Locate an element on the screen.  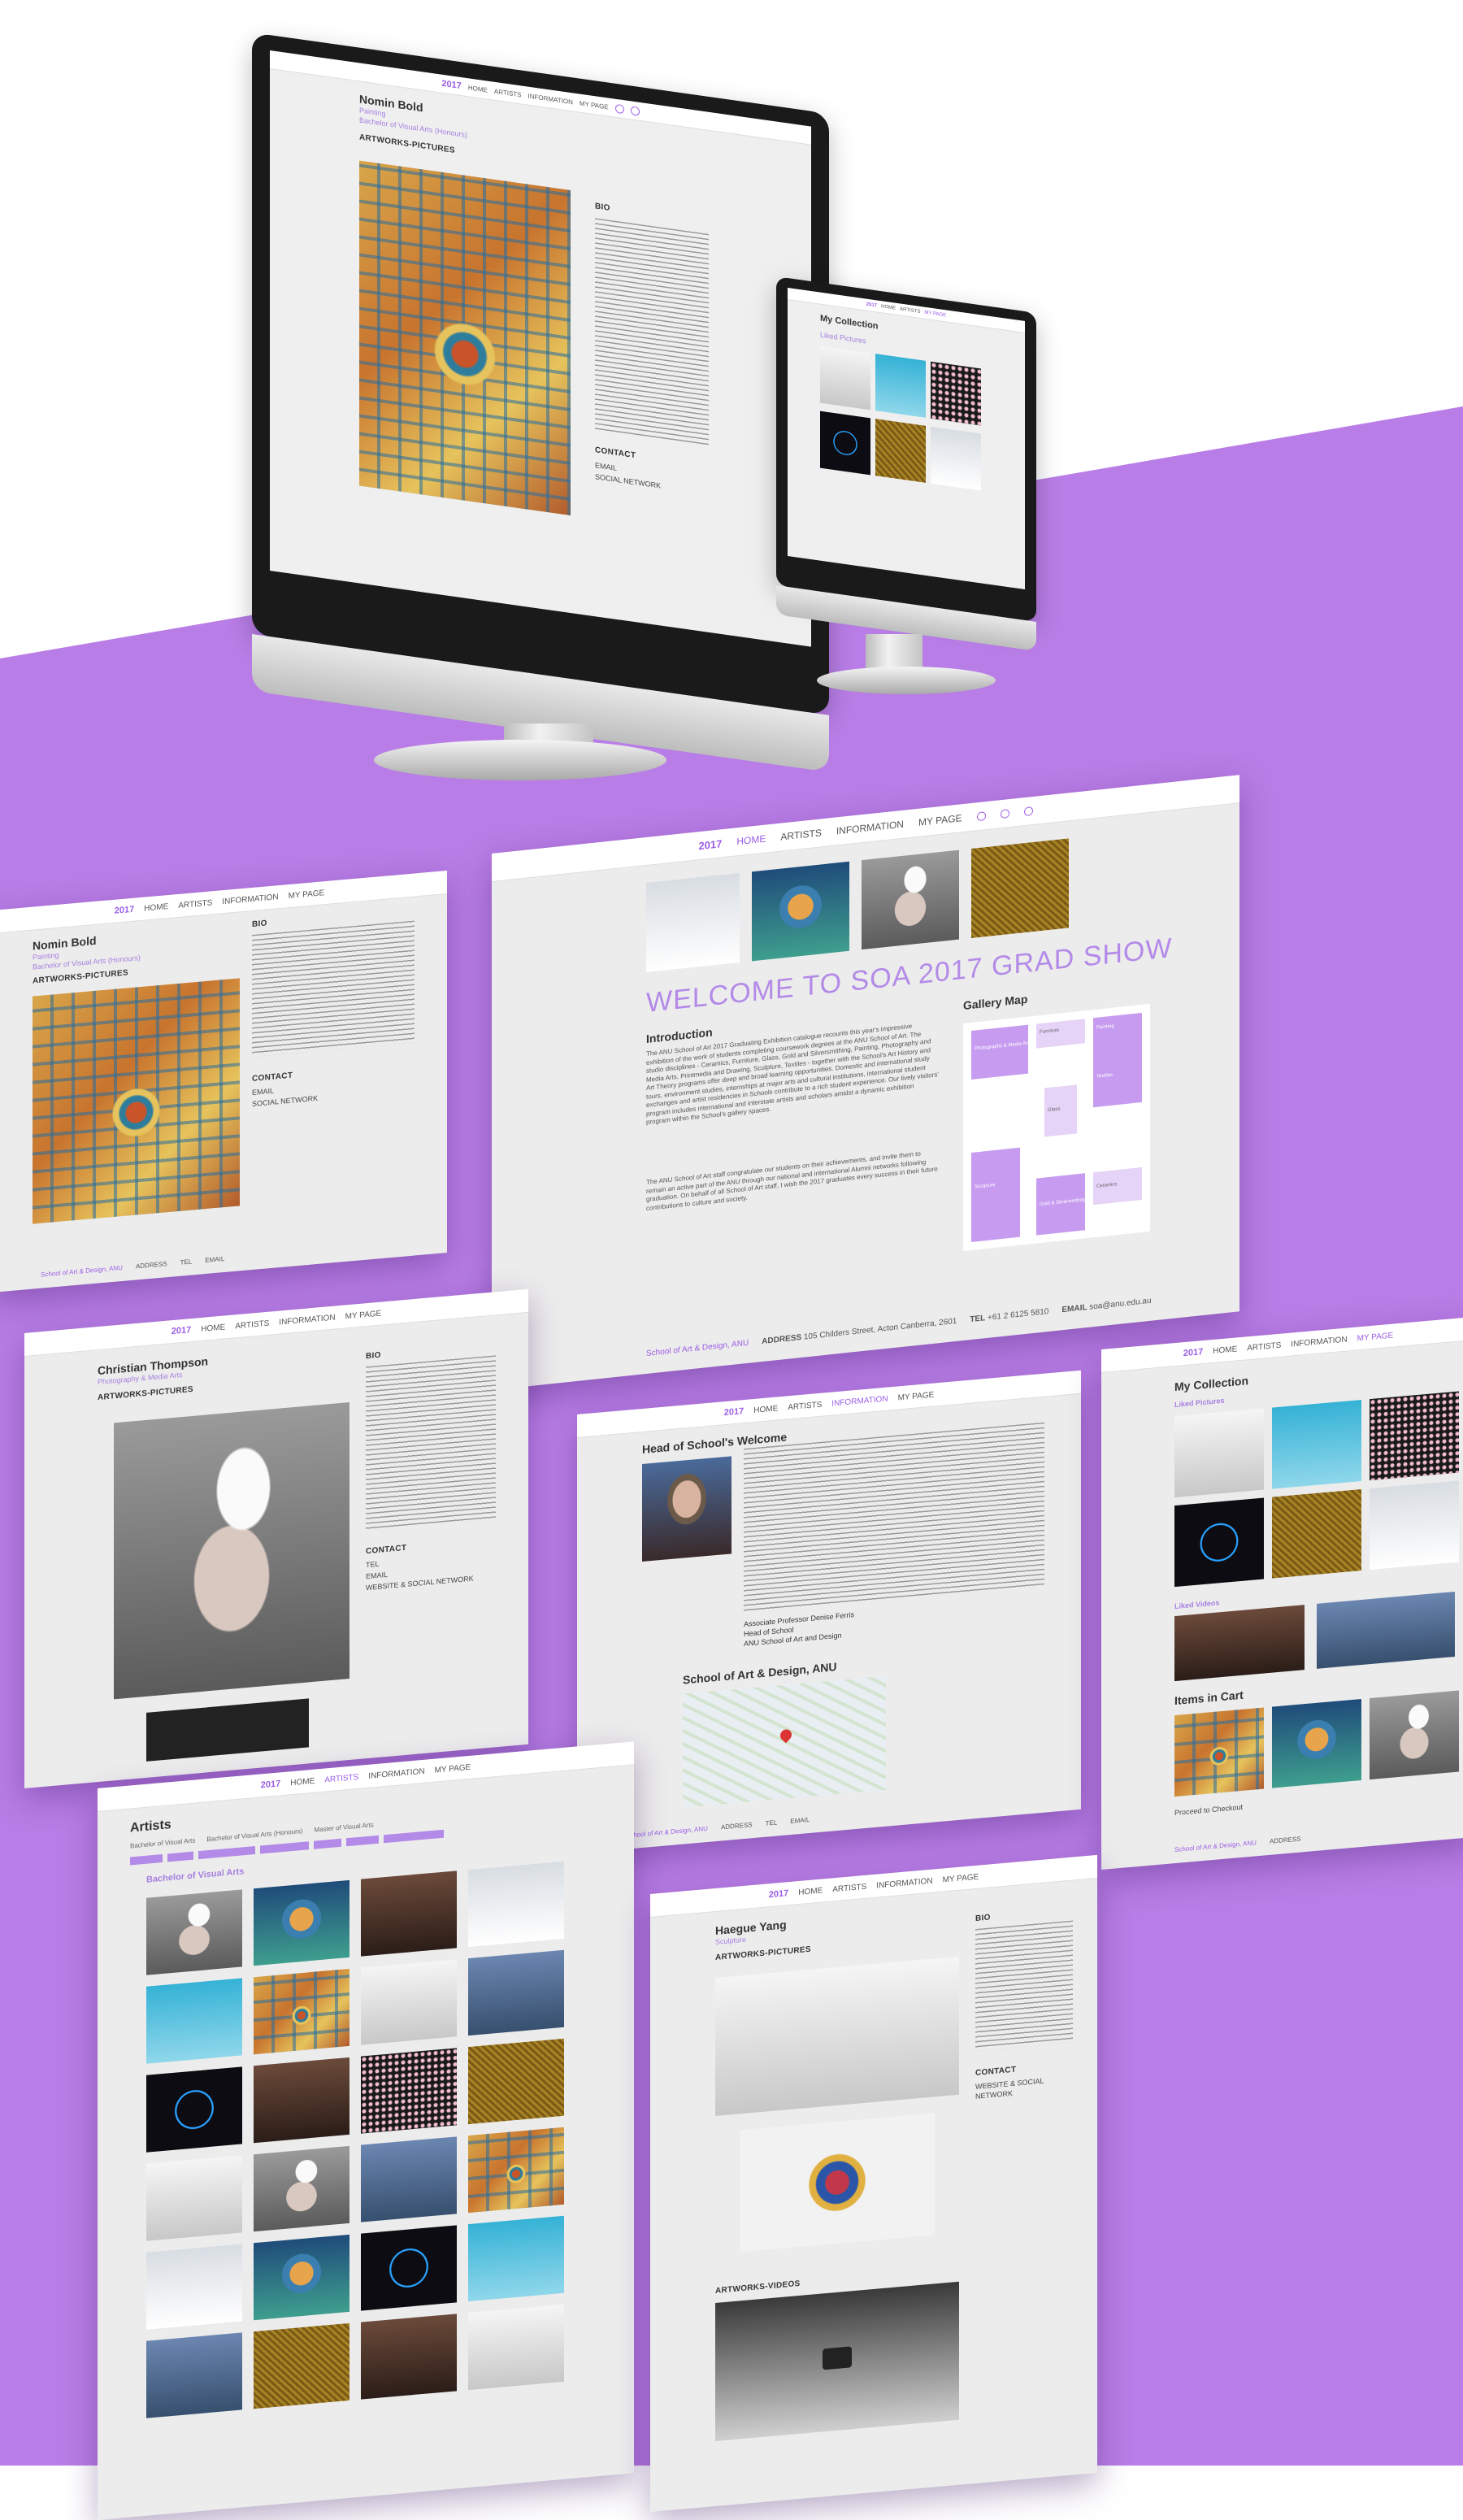
proceed-checkout-link: Proceed to Checkout is located at coordinates (1208, 1810).